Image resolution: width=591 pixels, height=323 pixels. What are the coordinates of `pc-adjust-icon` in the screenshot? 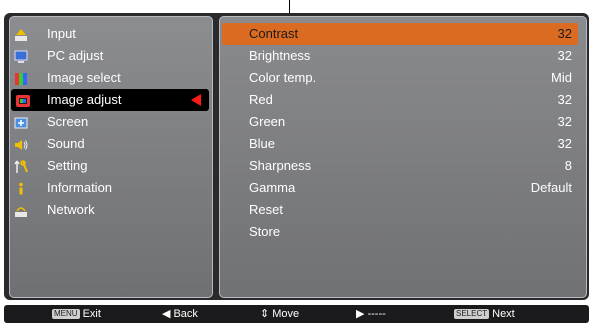 It's located at (21, 56).